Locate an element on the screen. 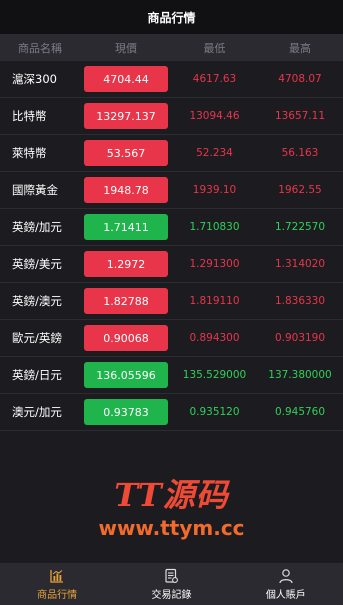  current-price-badge: 0.90068 is located at coordinates (126, 338).